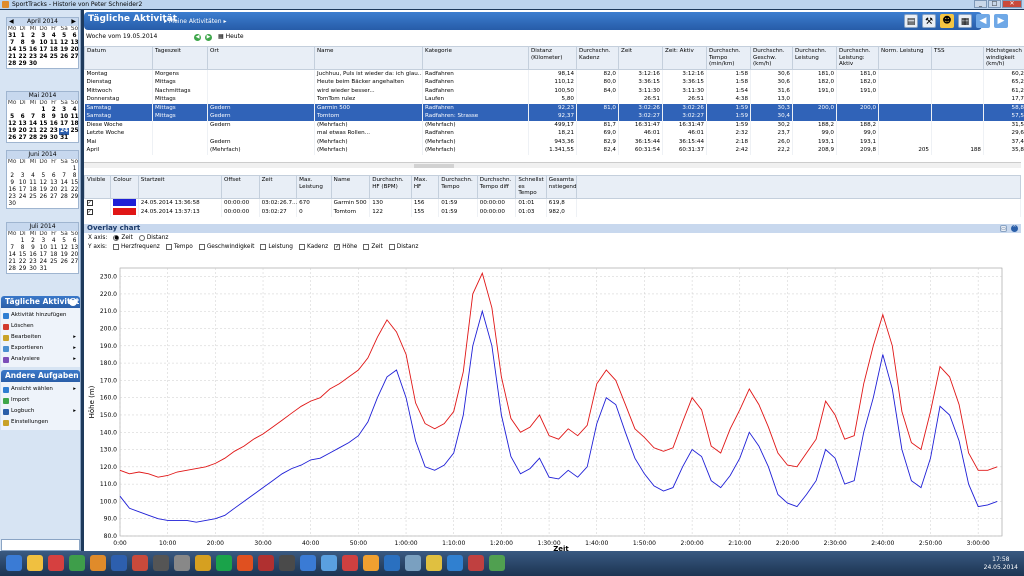  I want to click on calendar-day: 21, so click(33, 131).